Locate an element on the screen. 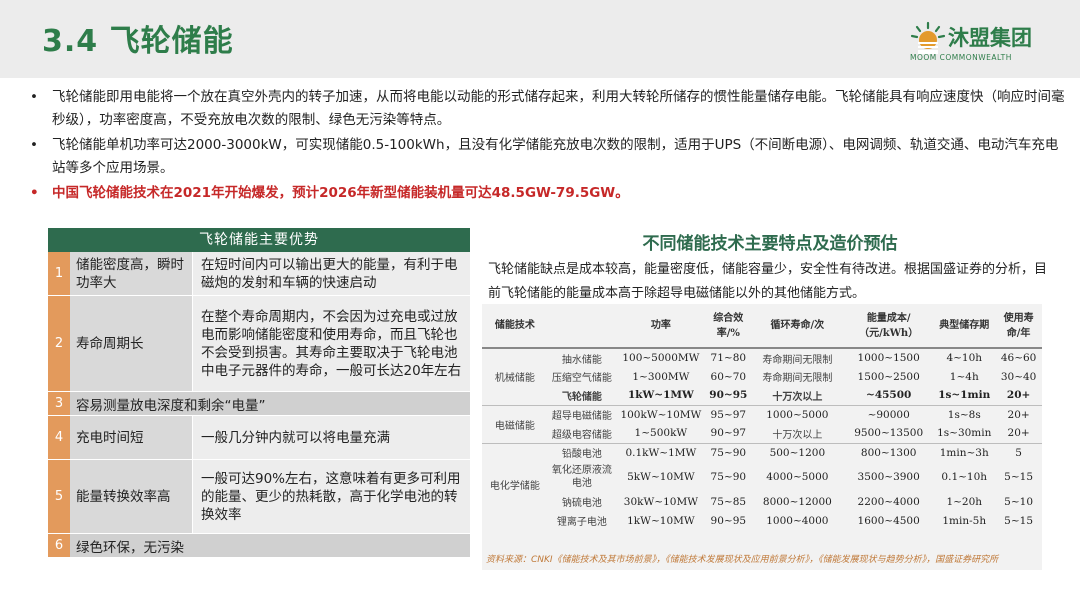  cost-cell: ~90000 is located at coordinates (889, 414).